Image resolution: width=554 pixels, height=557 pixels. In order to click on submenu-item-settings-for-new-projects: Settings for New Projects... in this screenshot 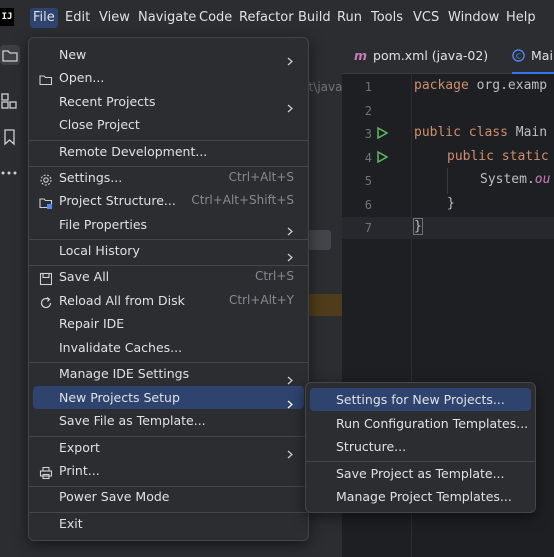, I will do `click(420, 399)`.